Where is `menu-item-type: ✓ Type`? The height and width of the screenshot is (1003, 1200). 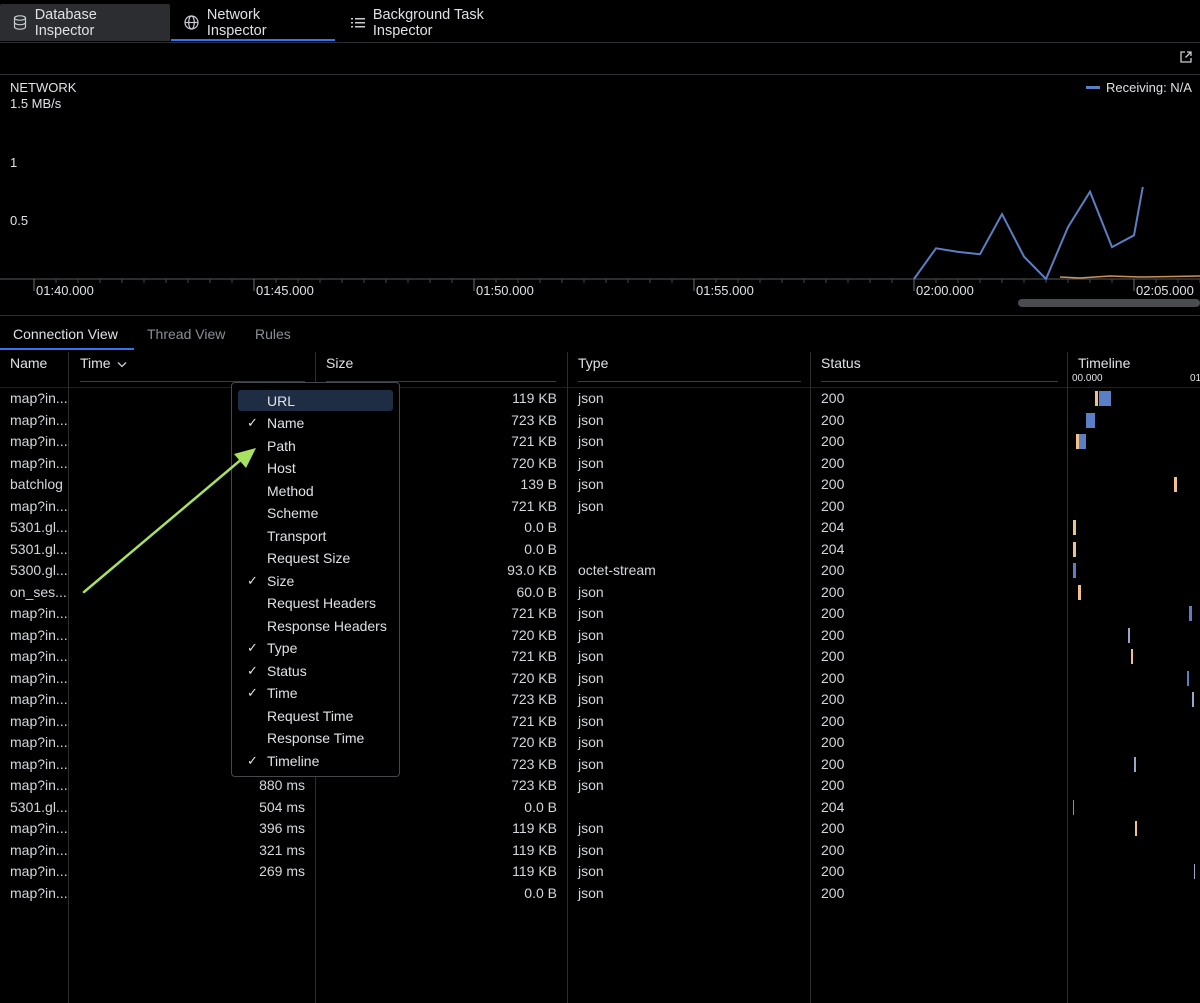 menu-item-type: ✓ Type is located at coordinates (315, 648).